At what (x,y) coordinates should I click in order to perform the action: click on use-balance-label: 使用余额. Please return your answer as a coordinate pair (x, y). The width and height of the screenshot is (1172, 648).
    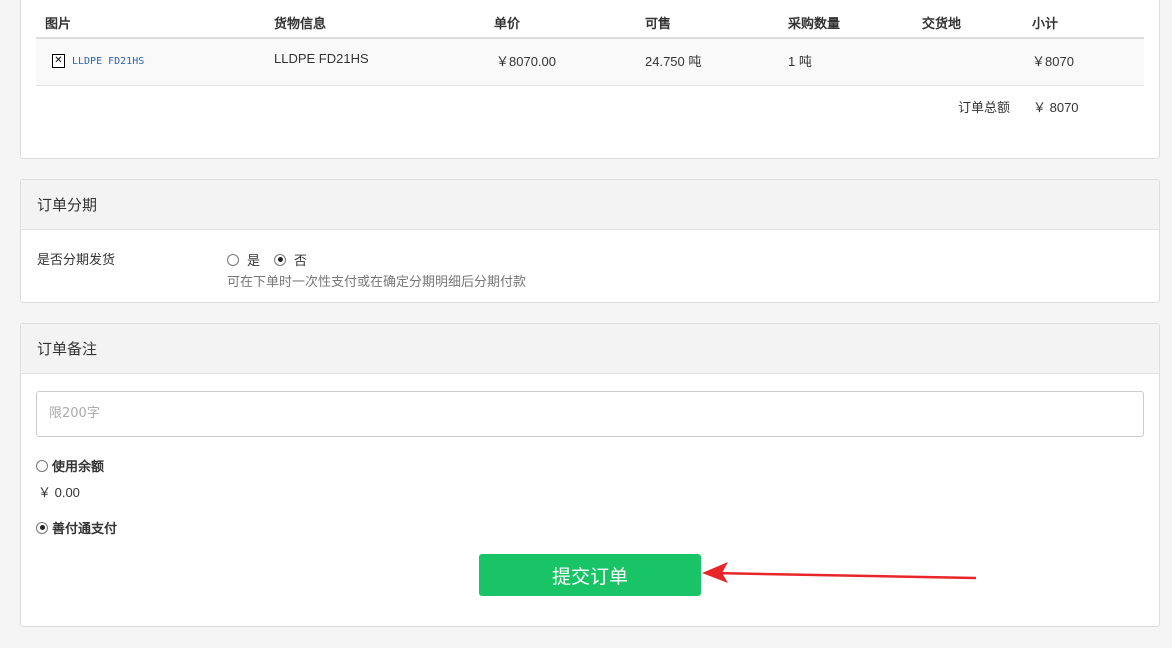
    Looking at the image, I should click on (78, 465).